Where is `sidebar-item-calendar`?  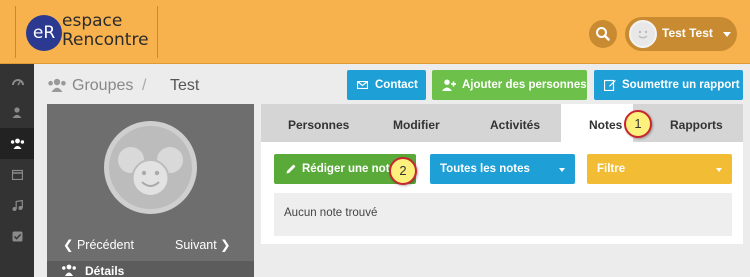 sidebar-item-calendar is located at coordinates (17, 174).